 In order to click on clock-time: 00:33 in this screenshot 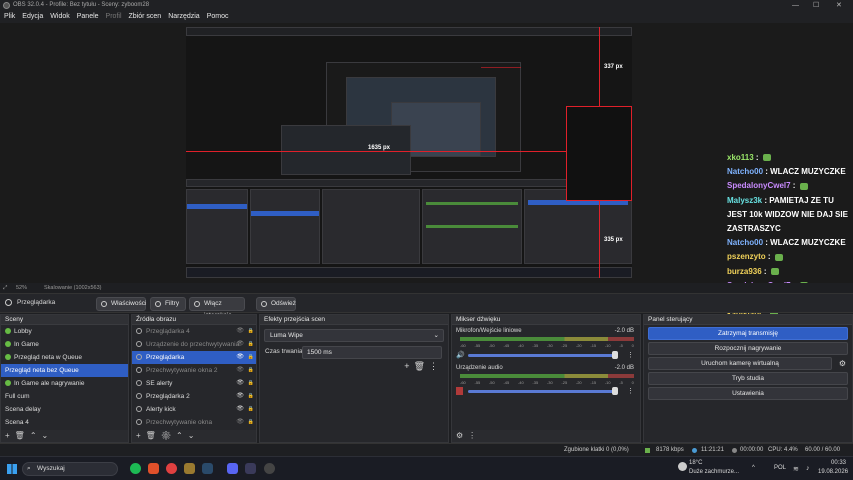, I will do `click(838, 463)`.